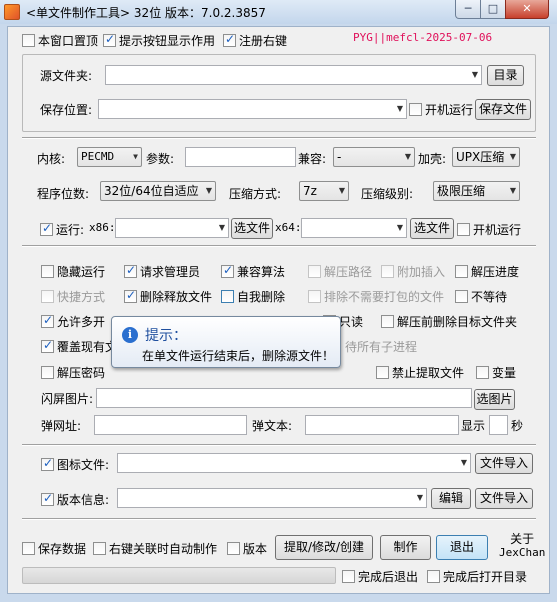  Describe the element at coordinates (517, 426) in the screenshot. I see `seconds-label: 秒` at that location.